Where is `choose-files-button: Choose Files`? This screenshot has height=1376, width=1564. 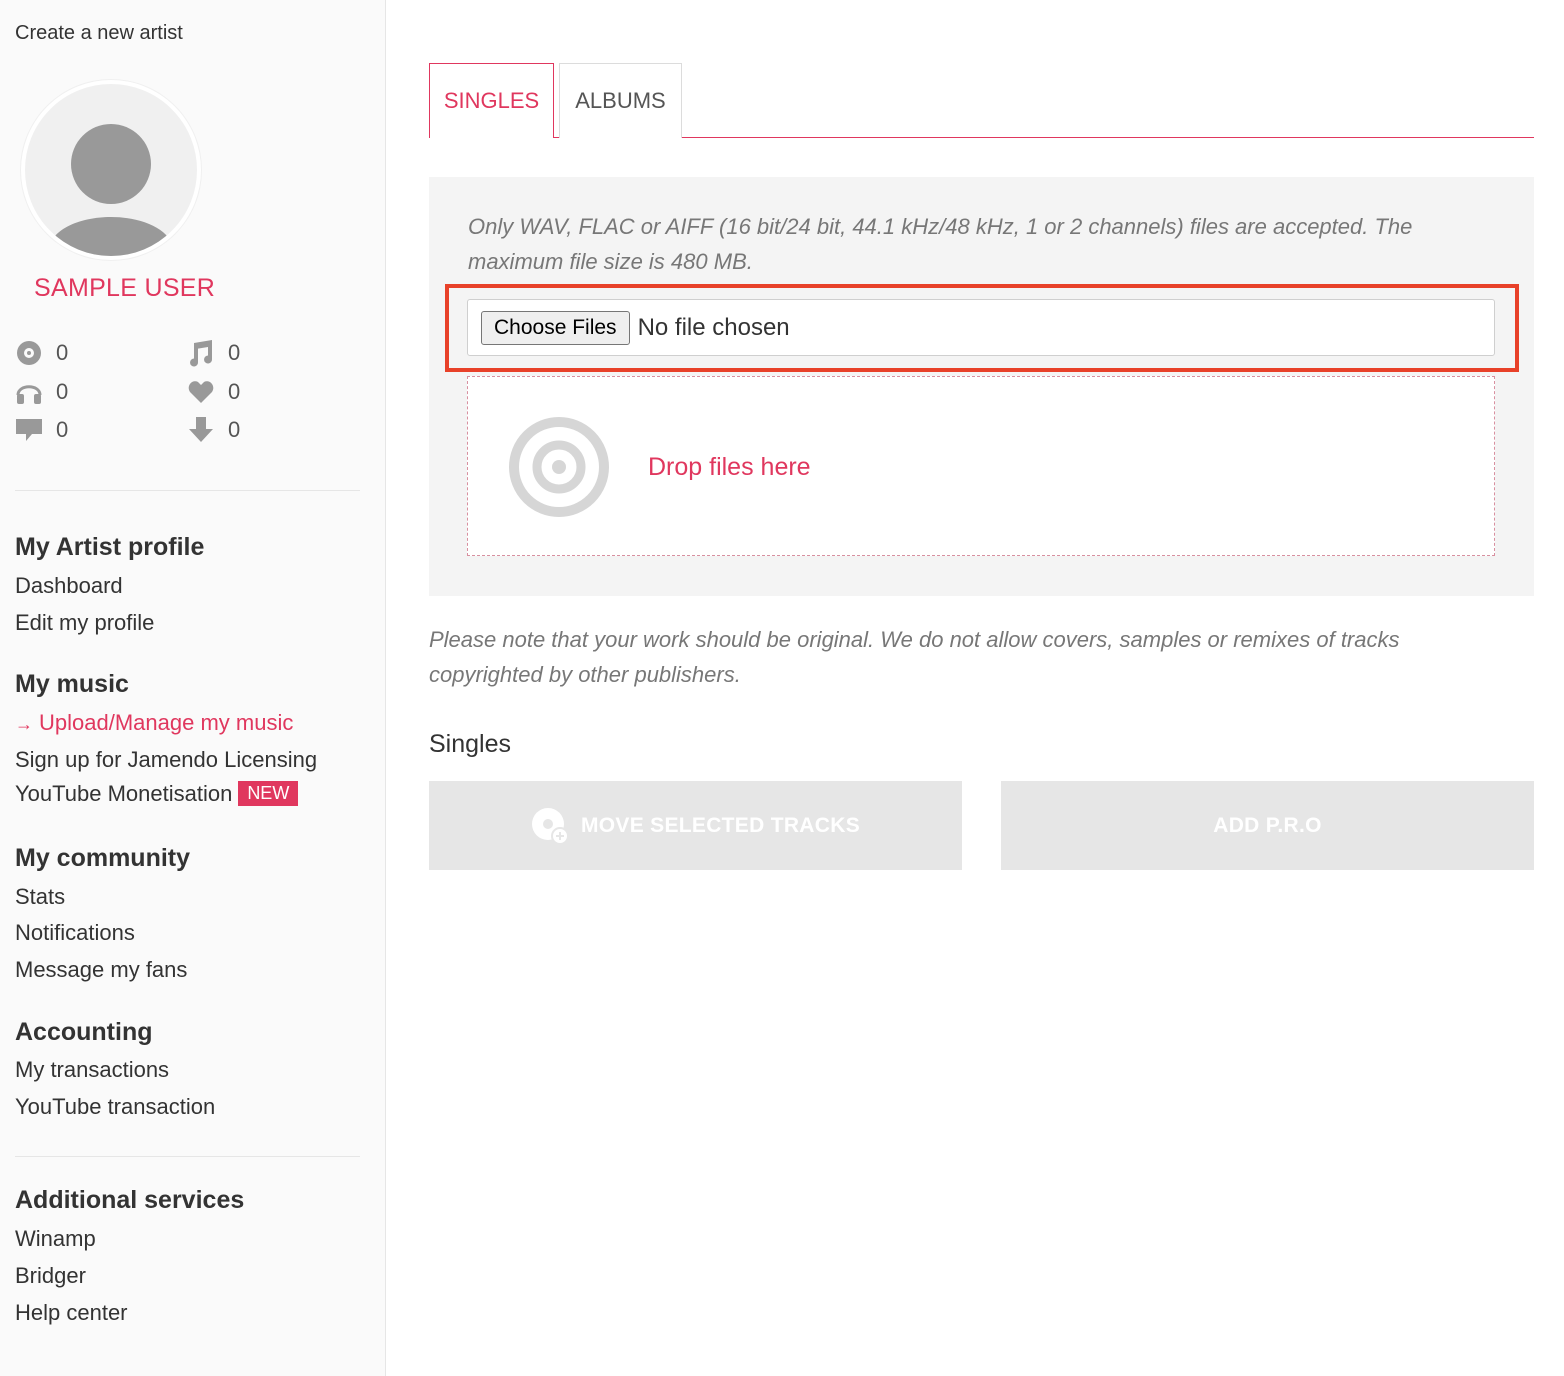
choose-files-button: Choose Files is located at coordinates (555, 327).